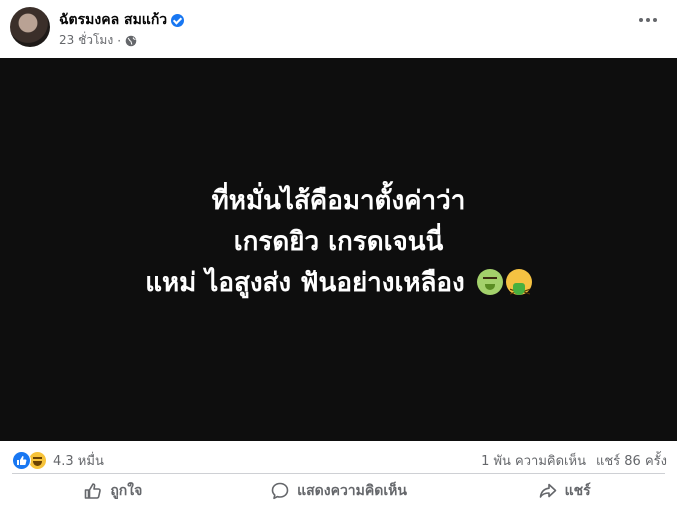 This screenshot has height=512, width=677. I want to click on image-text-line-1: ที่หมั่นไส้คือมาตั้งค่าว่า, so click(338, 201).